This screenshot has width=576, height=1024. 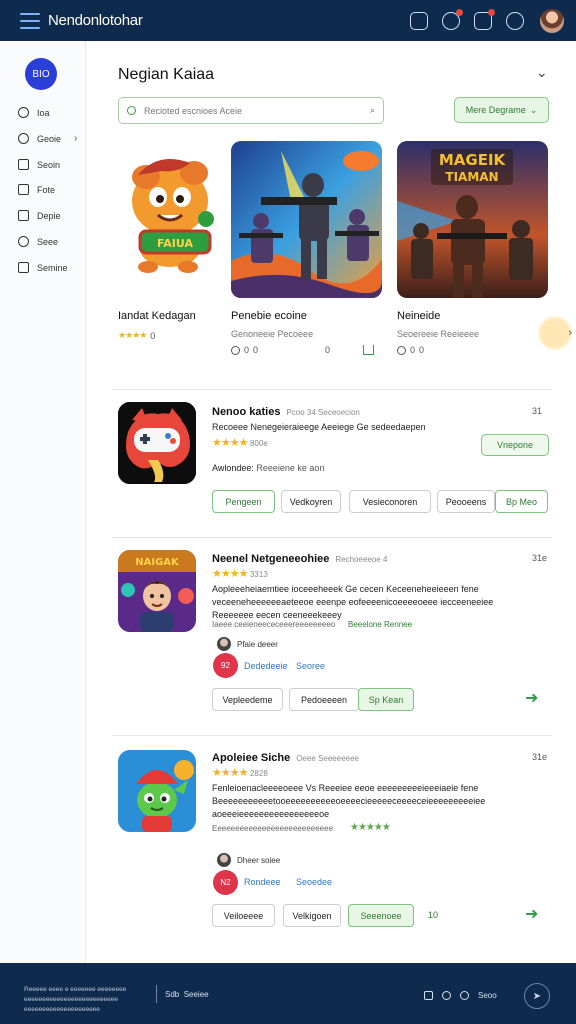 What do you see at coordinates (521, 501) in the screenshot?
I see `action-button-5: Bp Meo` at bounding box center [521, 501].